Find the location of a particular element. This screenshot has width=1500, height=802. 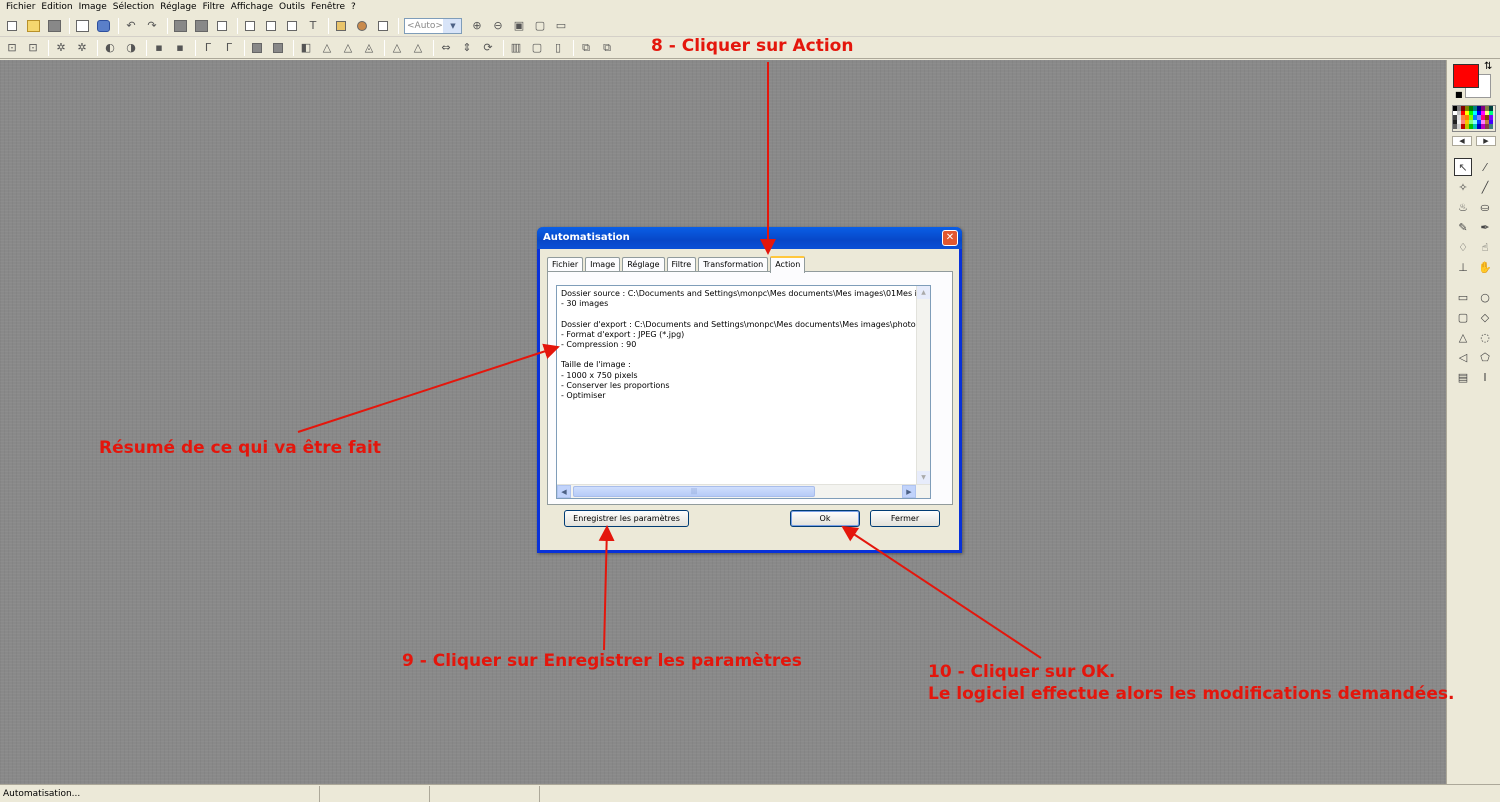

horizontal-scrollbar: ◀ ||| ▶ is located at coordinates (743, 491).